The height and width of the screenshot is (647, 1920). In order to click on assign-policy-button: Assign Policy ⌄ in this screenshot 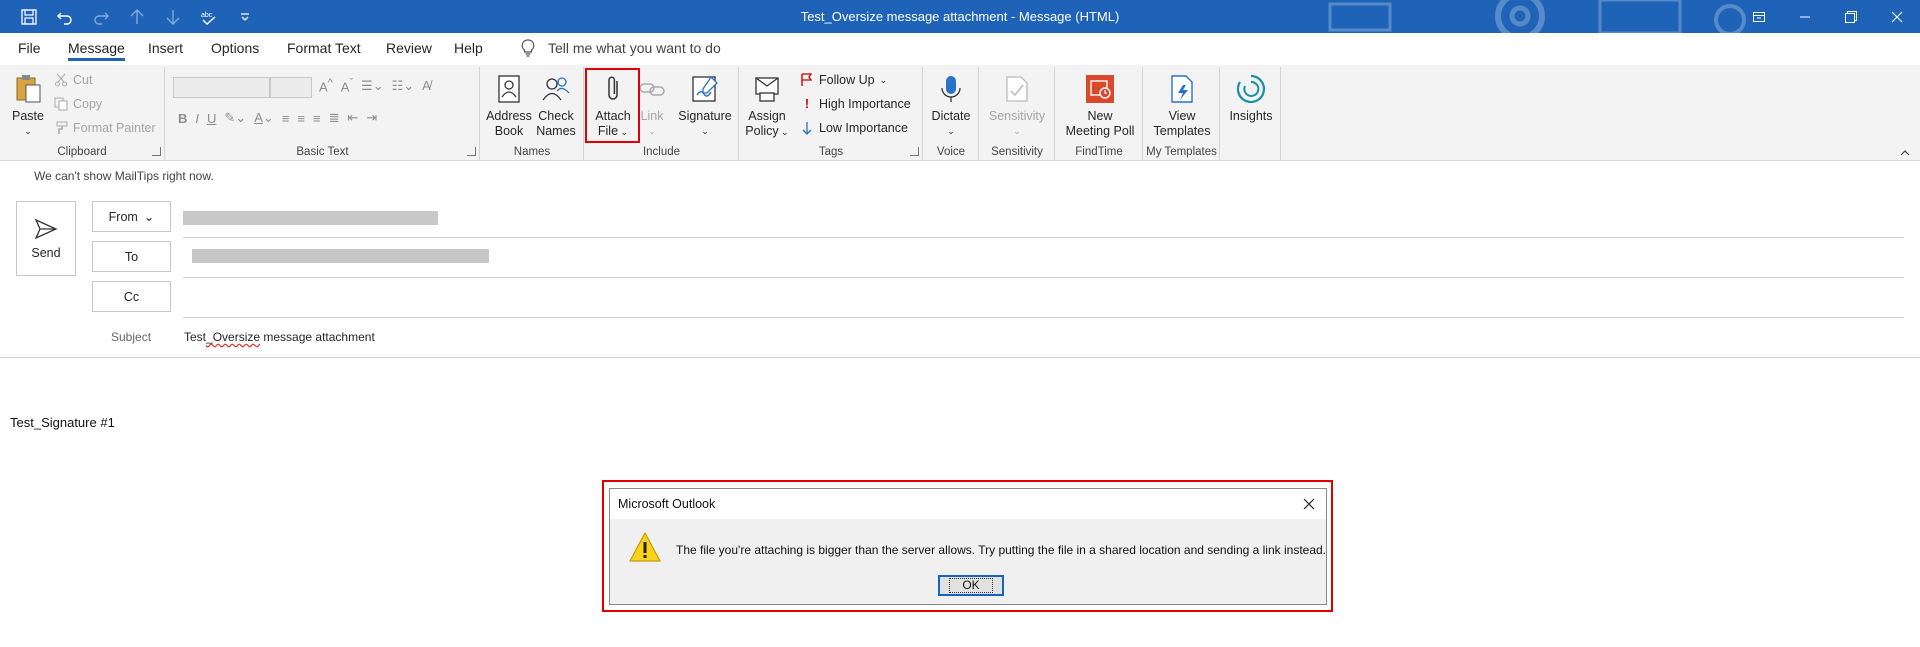, I will do `click(767, 105)`.